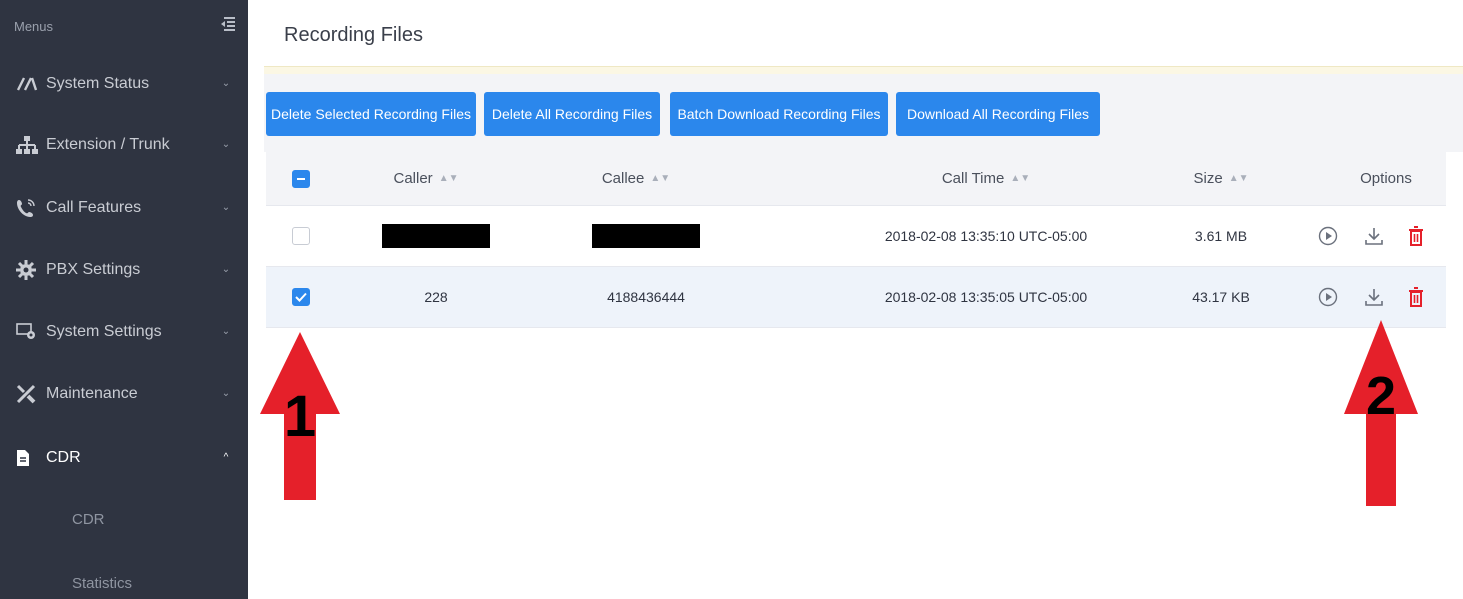 The height and width of the screenshot is (599, 1463). Describe the element at coordinates (31, 458) in the screenshot. I see `document-icon` at that location.